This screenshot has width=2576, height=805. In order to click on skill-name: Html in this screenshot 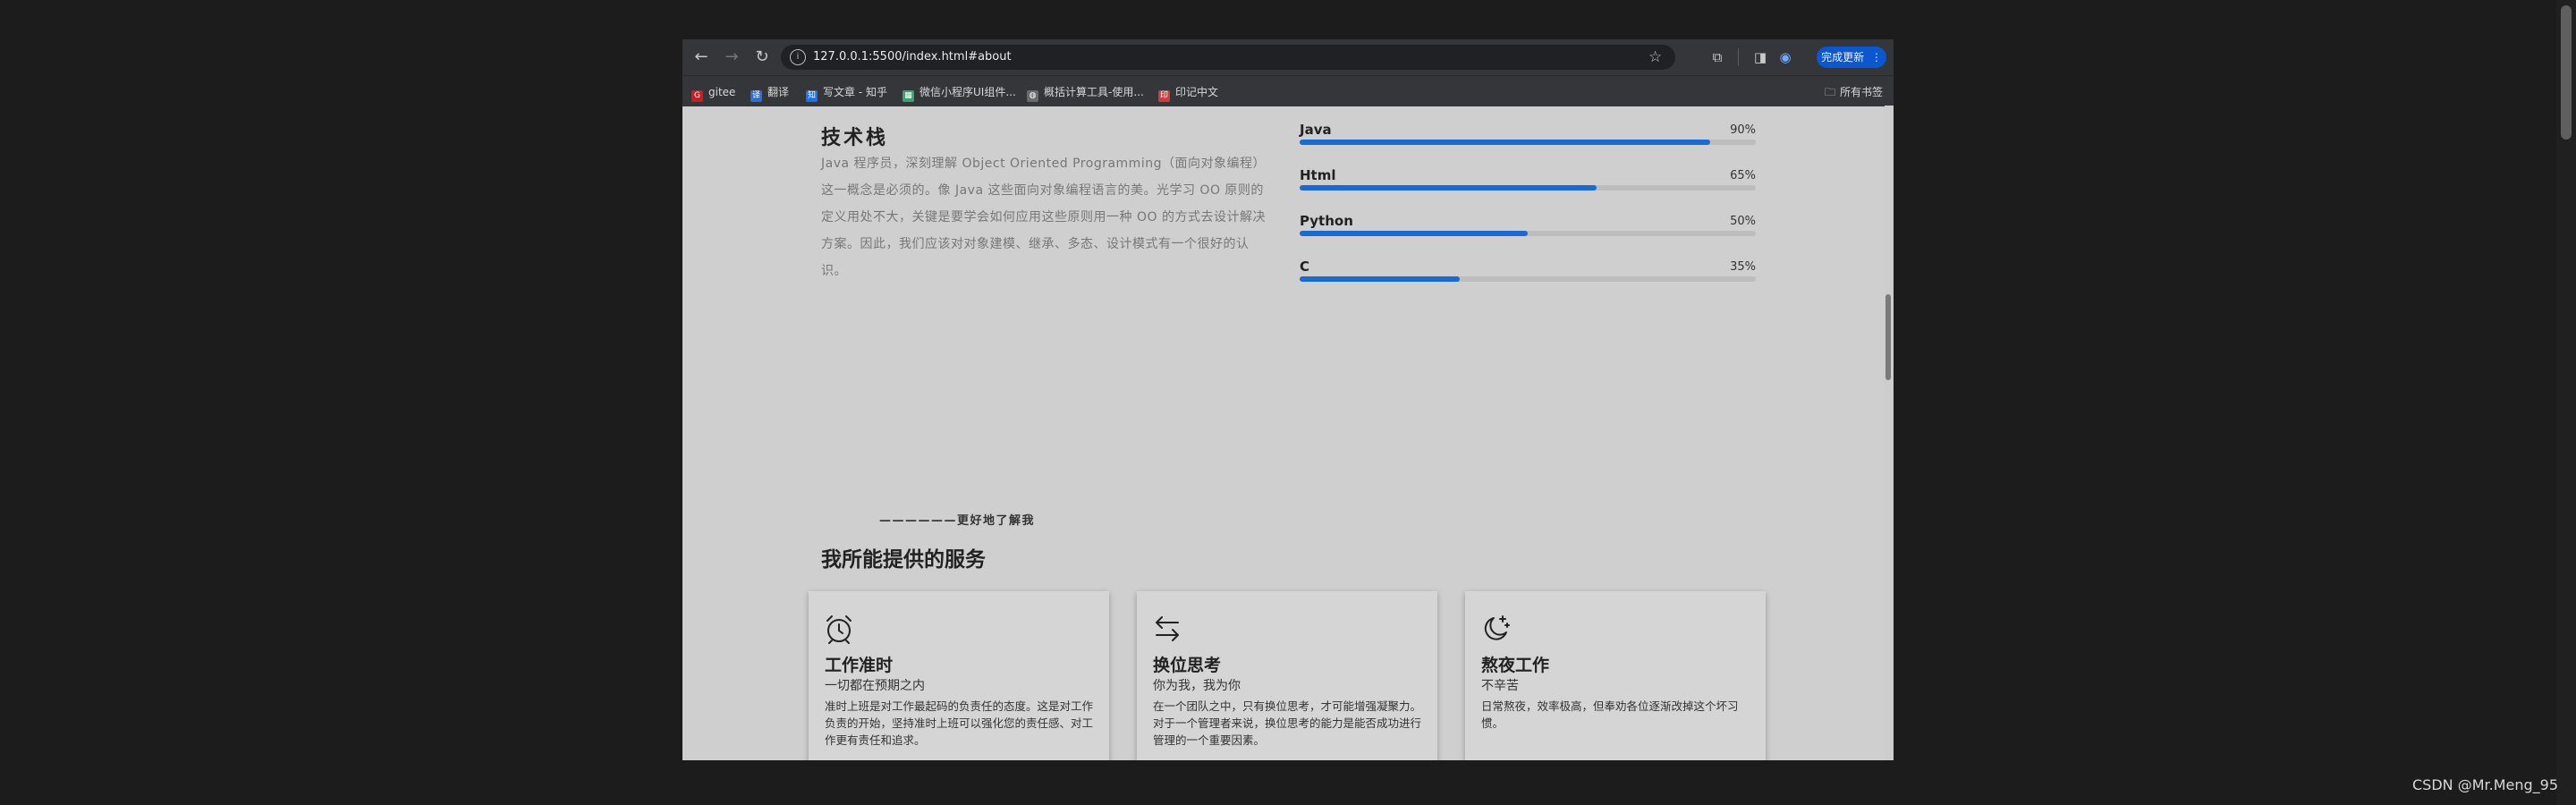, I will do `click(1318, 175)`.